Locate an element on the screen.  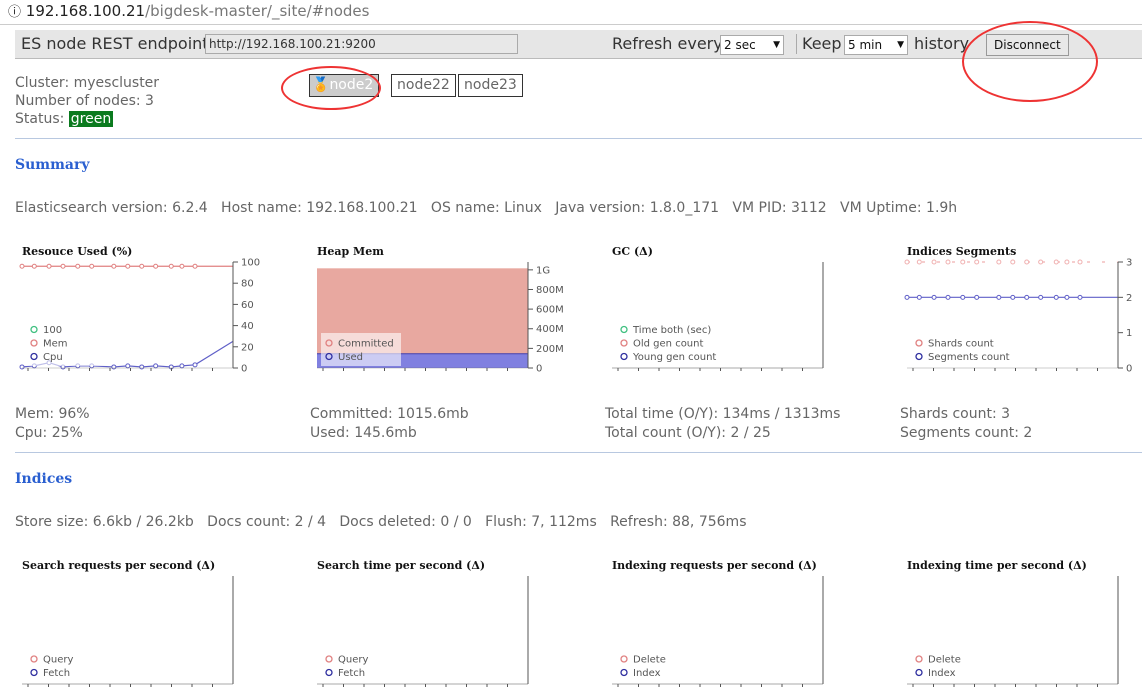
y-tick-label: 100 is located at coordinates (250, 263).